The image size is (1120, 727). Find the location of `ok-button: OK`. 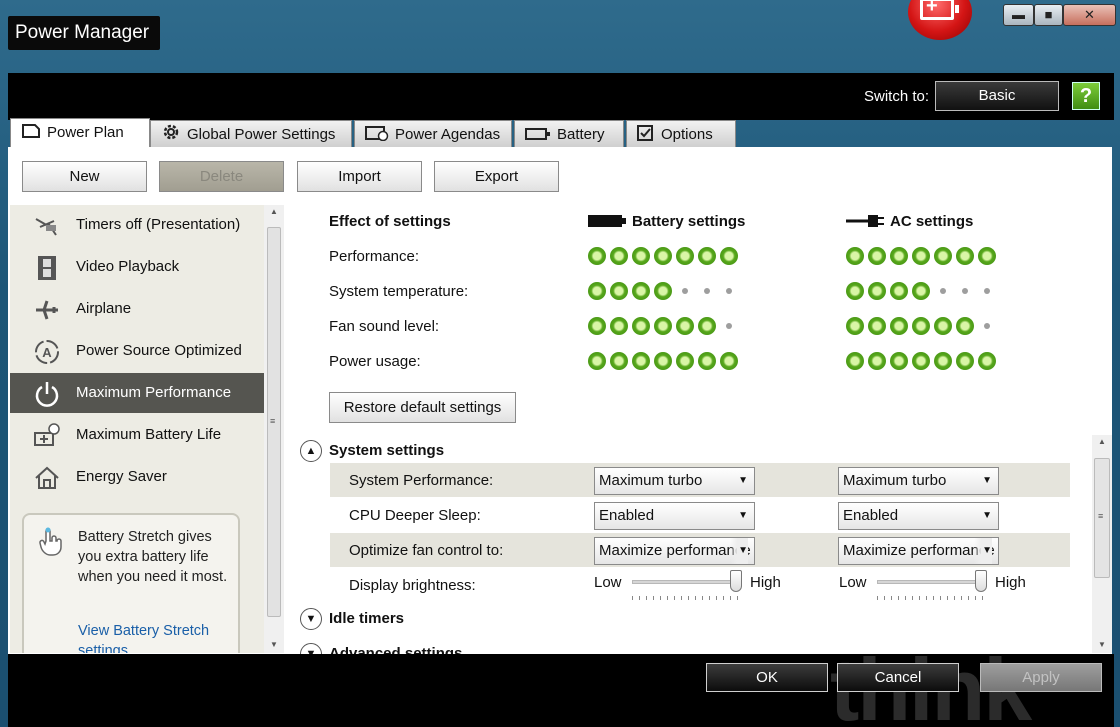

ok-button: OK is located at coordinates (767, 677).